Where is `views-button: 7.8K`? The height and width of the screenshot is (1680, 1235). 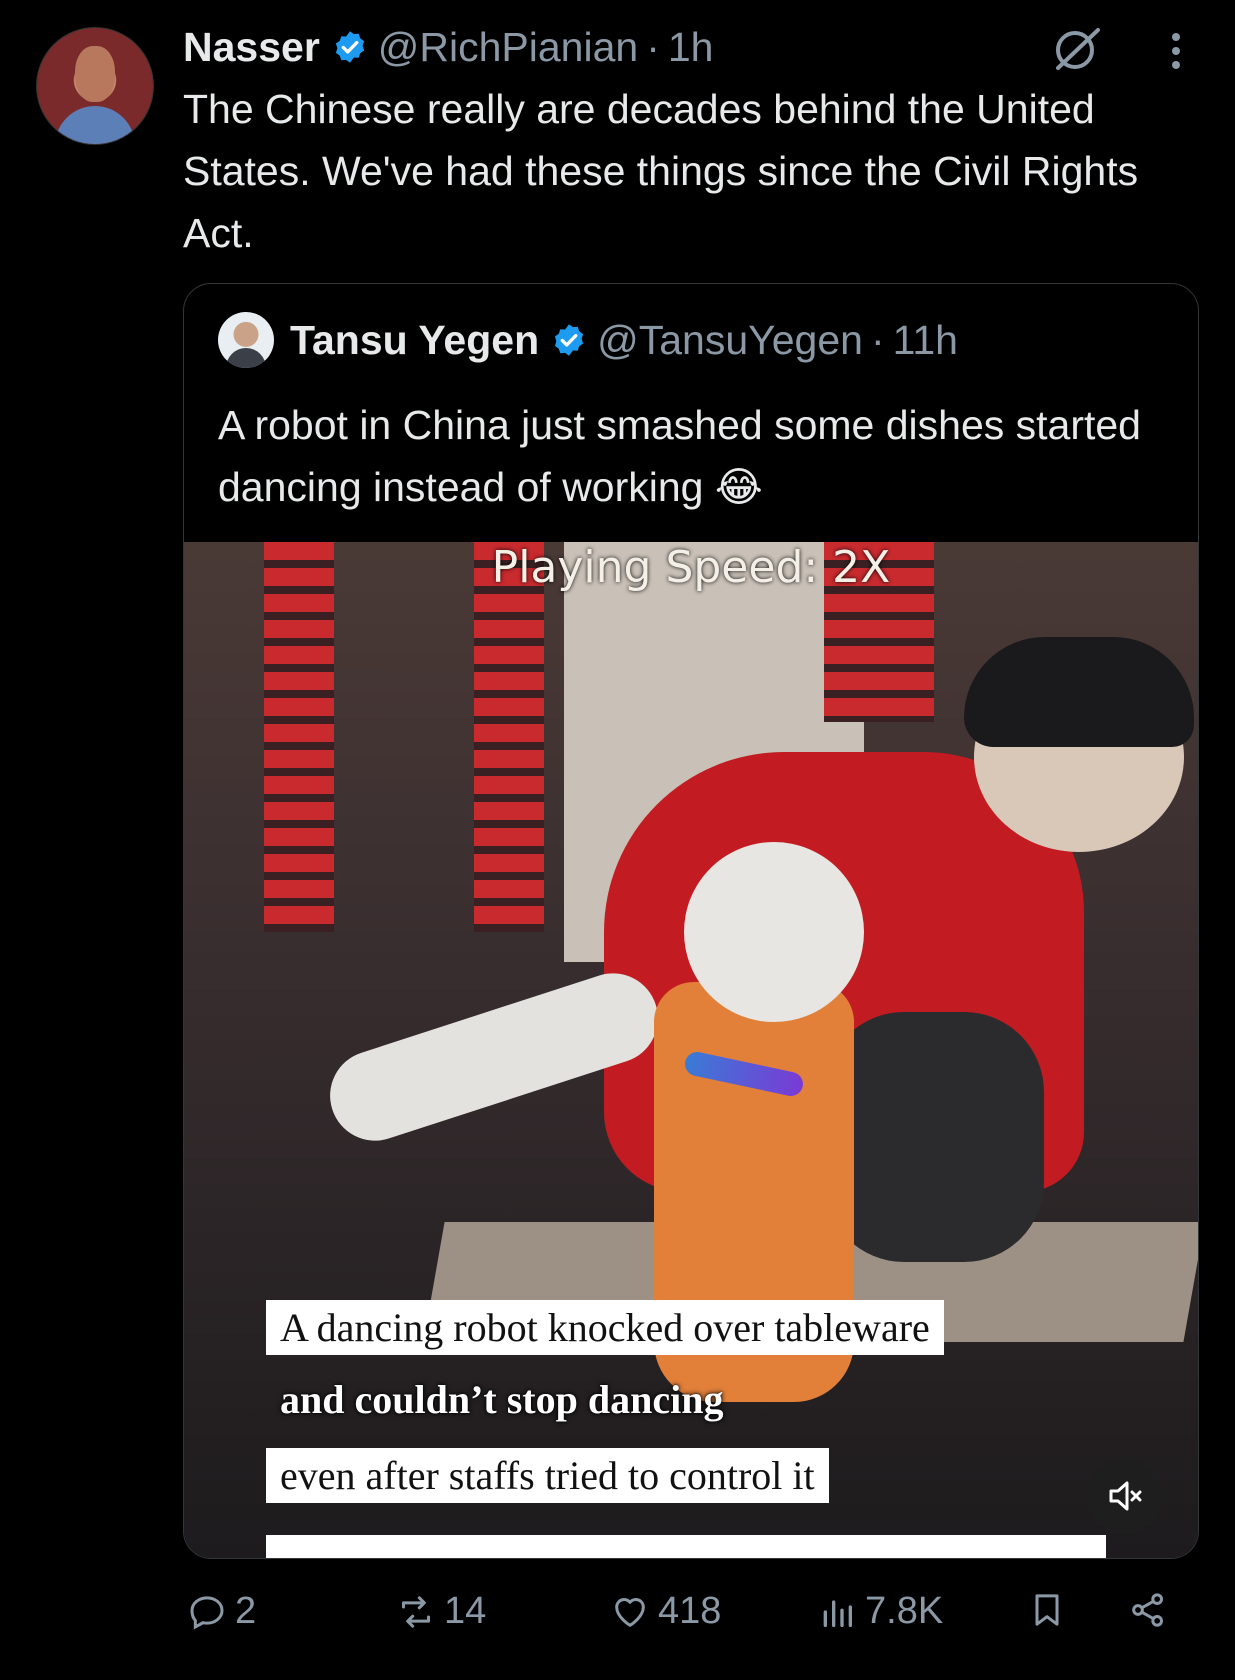 views-button: 7.8K is located at coordinates (880, 1611).